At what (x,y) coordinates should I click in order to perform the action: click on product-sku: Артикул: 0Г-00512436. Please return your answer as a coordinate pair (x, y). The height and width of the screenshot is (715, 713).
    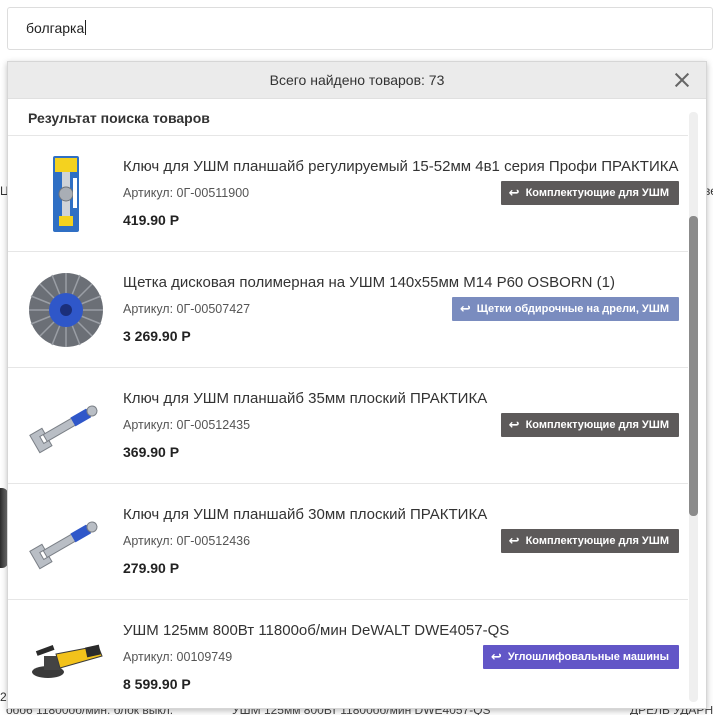
    Looking at the image, I should click on (187, 541).